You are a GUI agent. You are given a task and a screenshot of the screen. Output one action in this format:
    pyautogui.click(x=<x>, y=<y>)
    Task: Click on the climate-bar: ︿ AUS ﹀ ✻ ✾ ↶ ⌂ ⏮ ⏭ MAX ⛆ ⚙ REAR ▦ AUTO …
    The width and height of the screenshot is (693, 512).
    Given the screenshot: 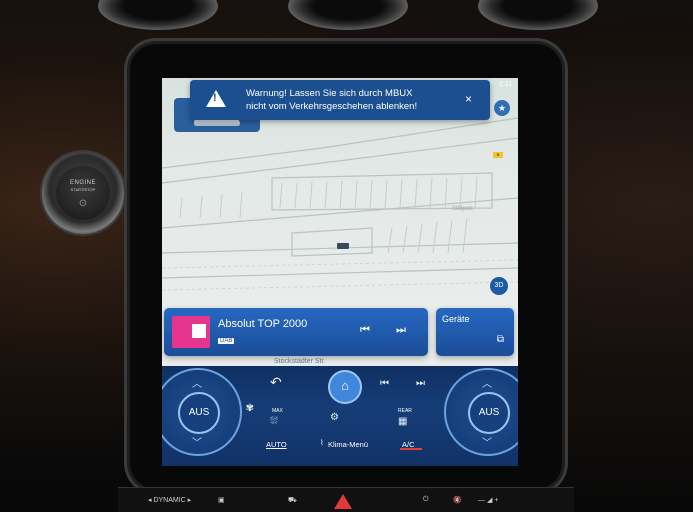 What is the action you would take?
    pyautogui.click(x=340, y=416)
    